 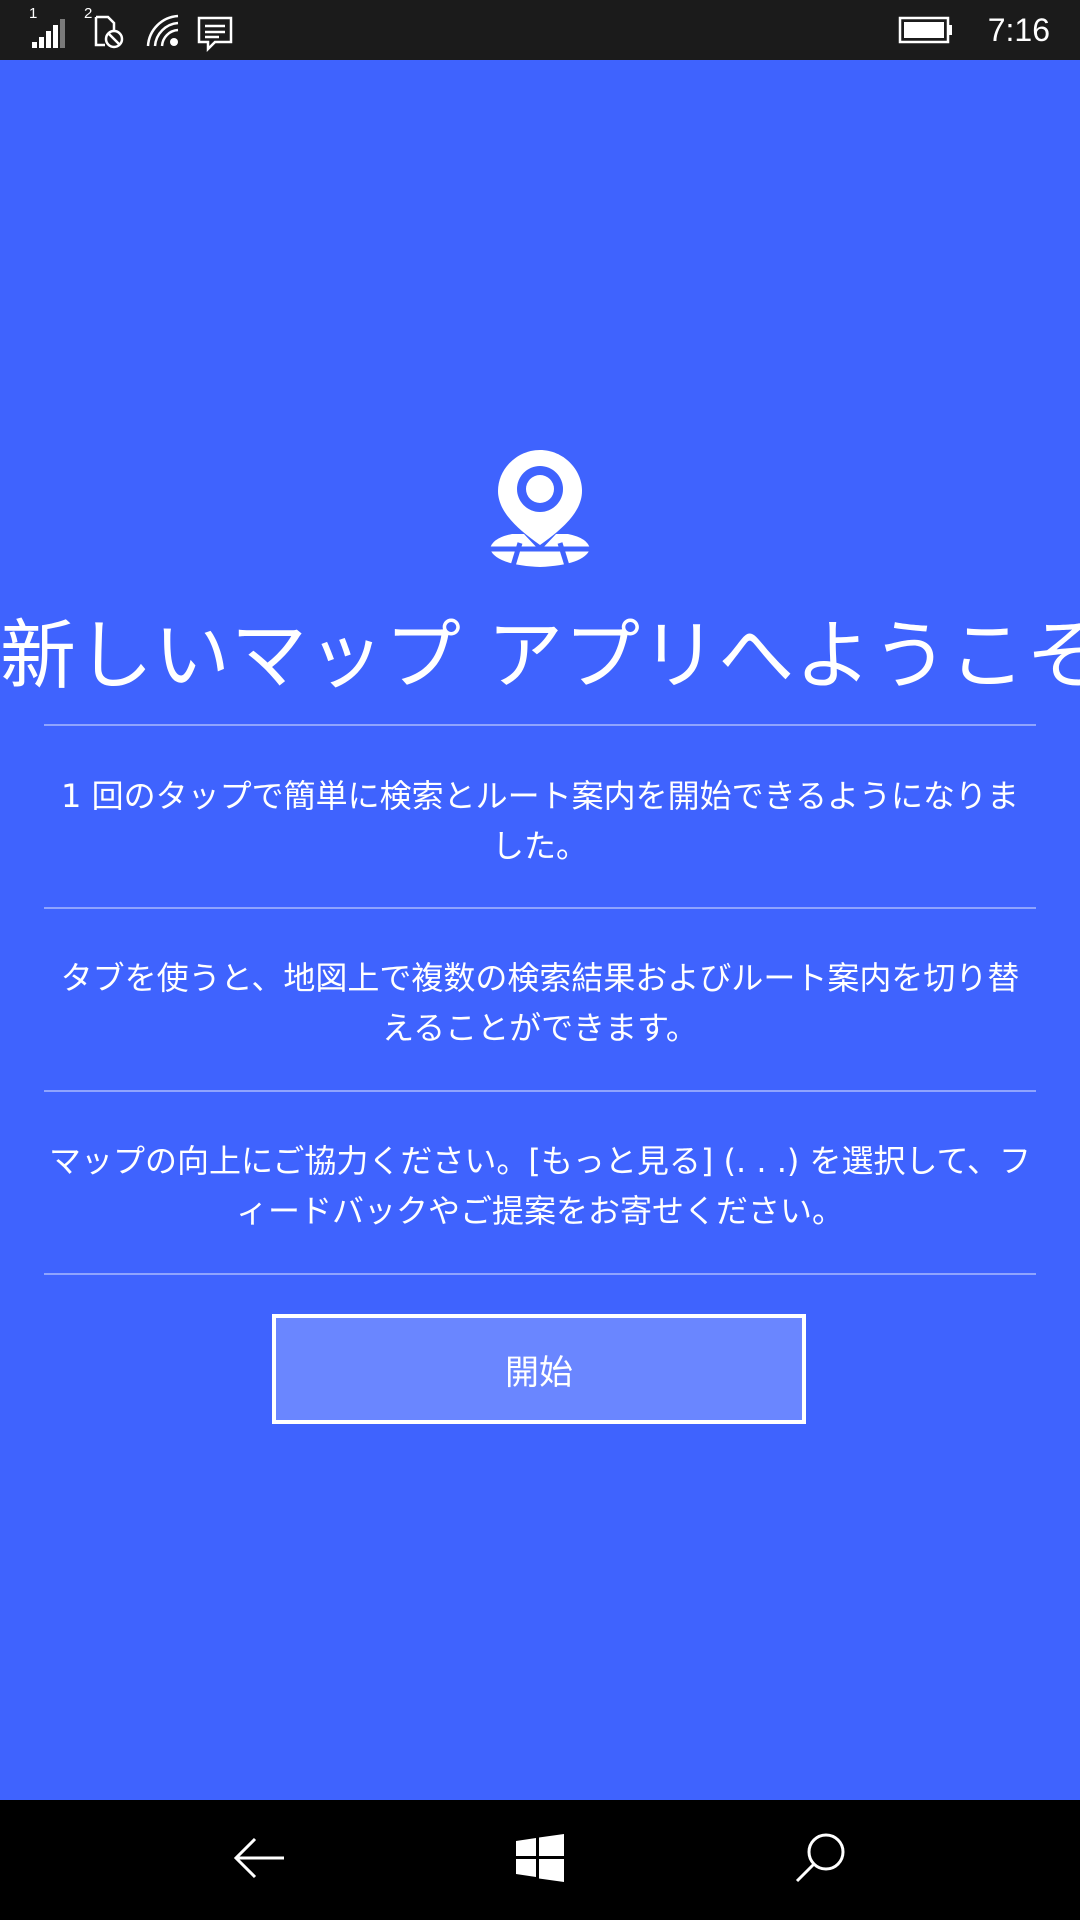 I want to click on start-windows-button, so click(x=540, y=1860).